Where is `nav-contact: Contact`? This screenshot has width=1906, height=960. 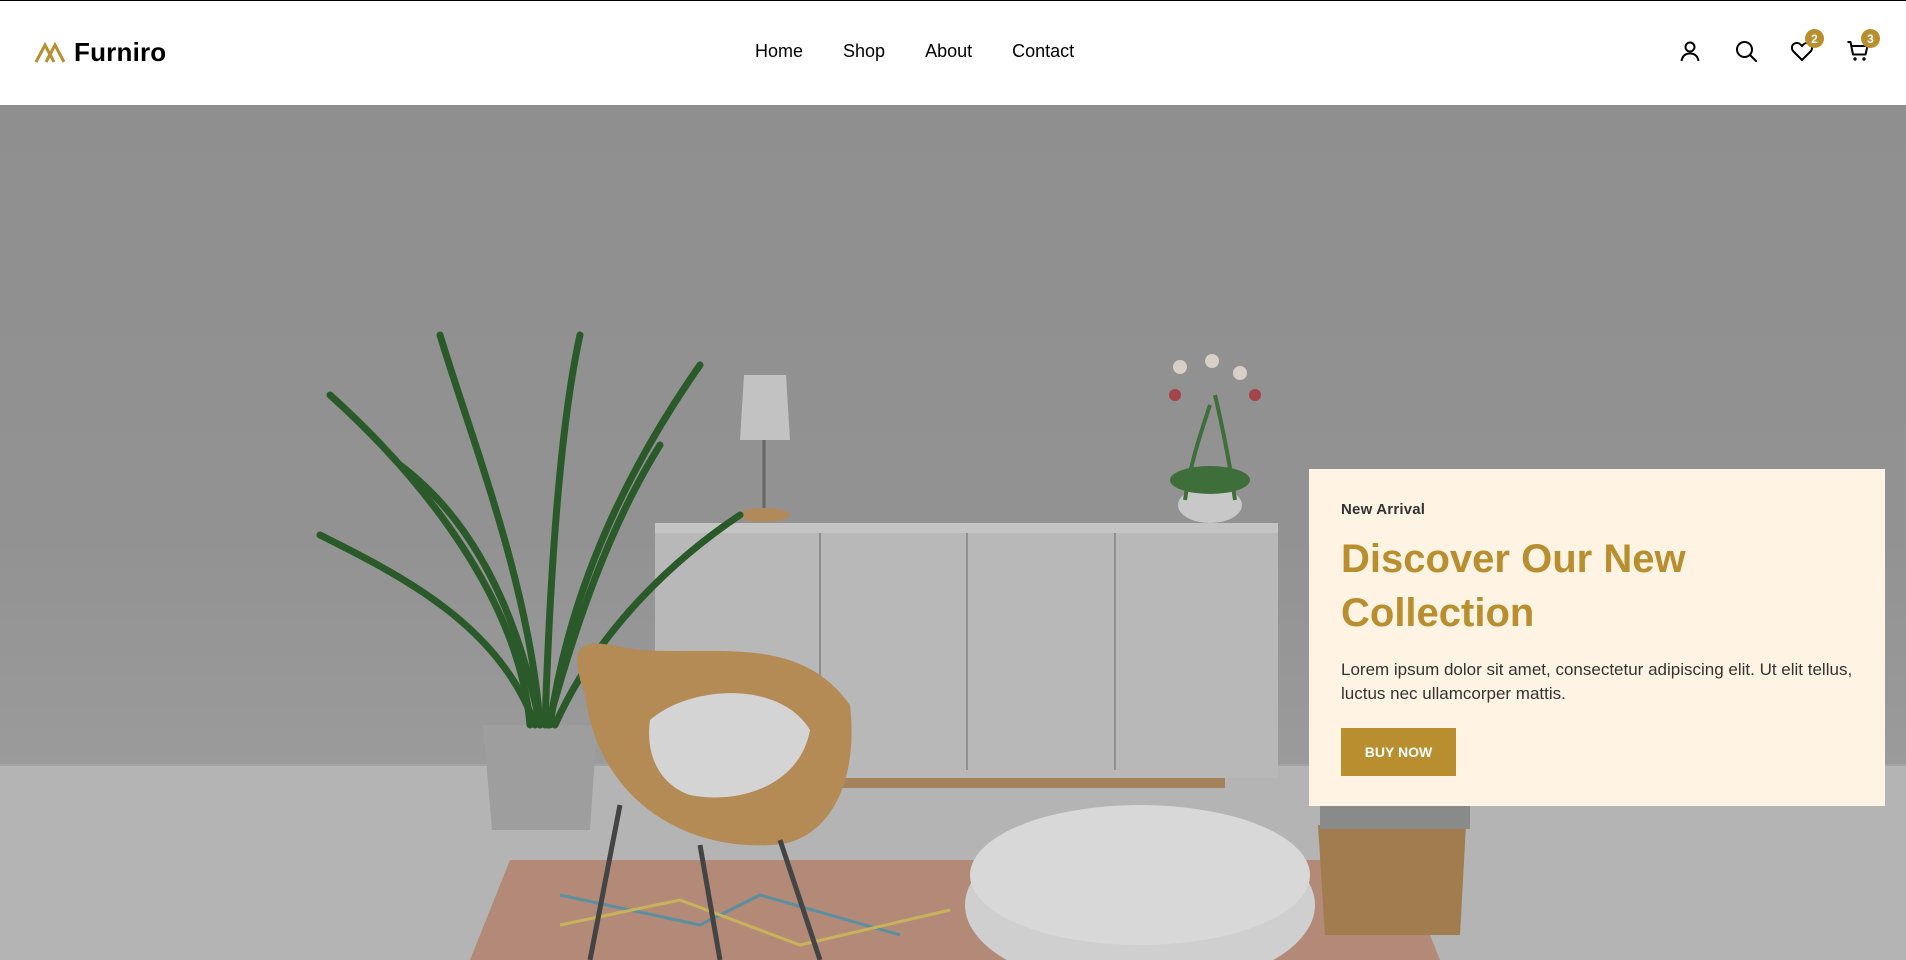 nav-contact: Contact is located at coordinates (1043, 51).